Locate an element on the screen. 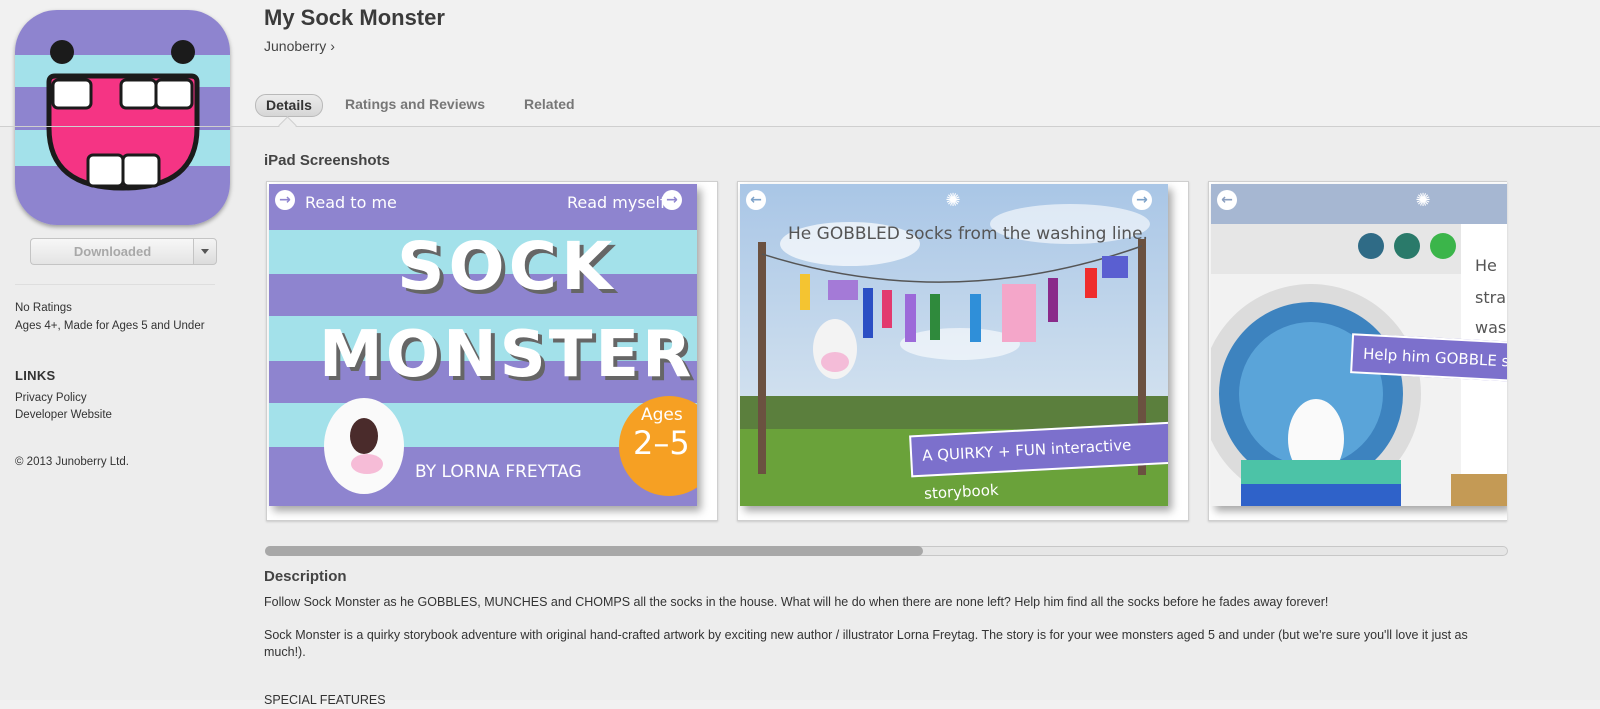 Image resolution: width=1600 pixels, height=709 pixels. ratings-text: No Ratings is located at coordinates (43, 308).